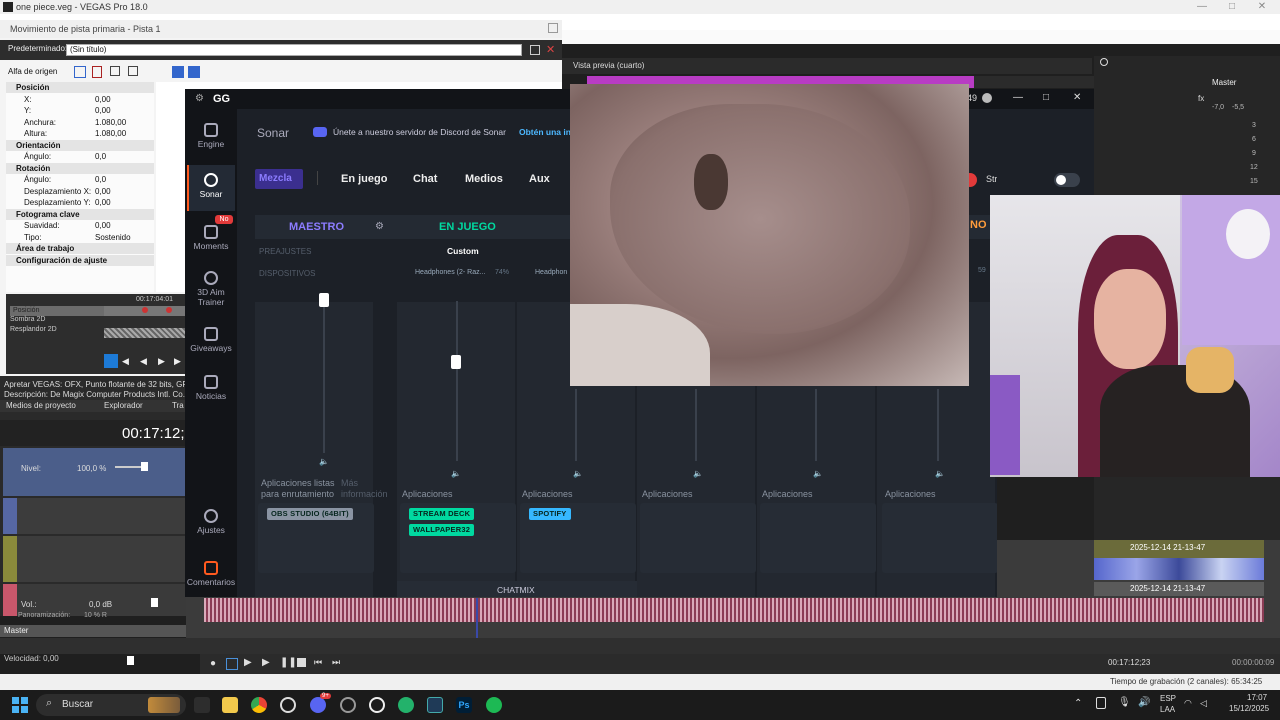 This screenshot has width=1280, height=720. Describe the element at coordinates (80, 122) in the screenshot. I see `property-row: Anchura: 1.080,00` at that location.